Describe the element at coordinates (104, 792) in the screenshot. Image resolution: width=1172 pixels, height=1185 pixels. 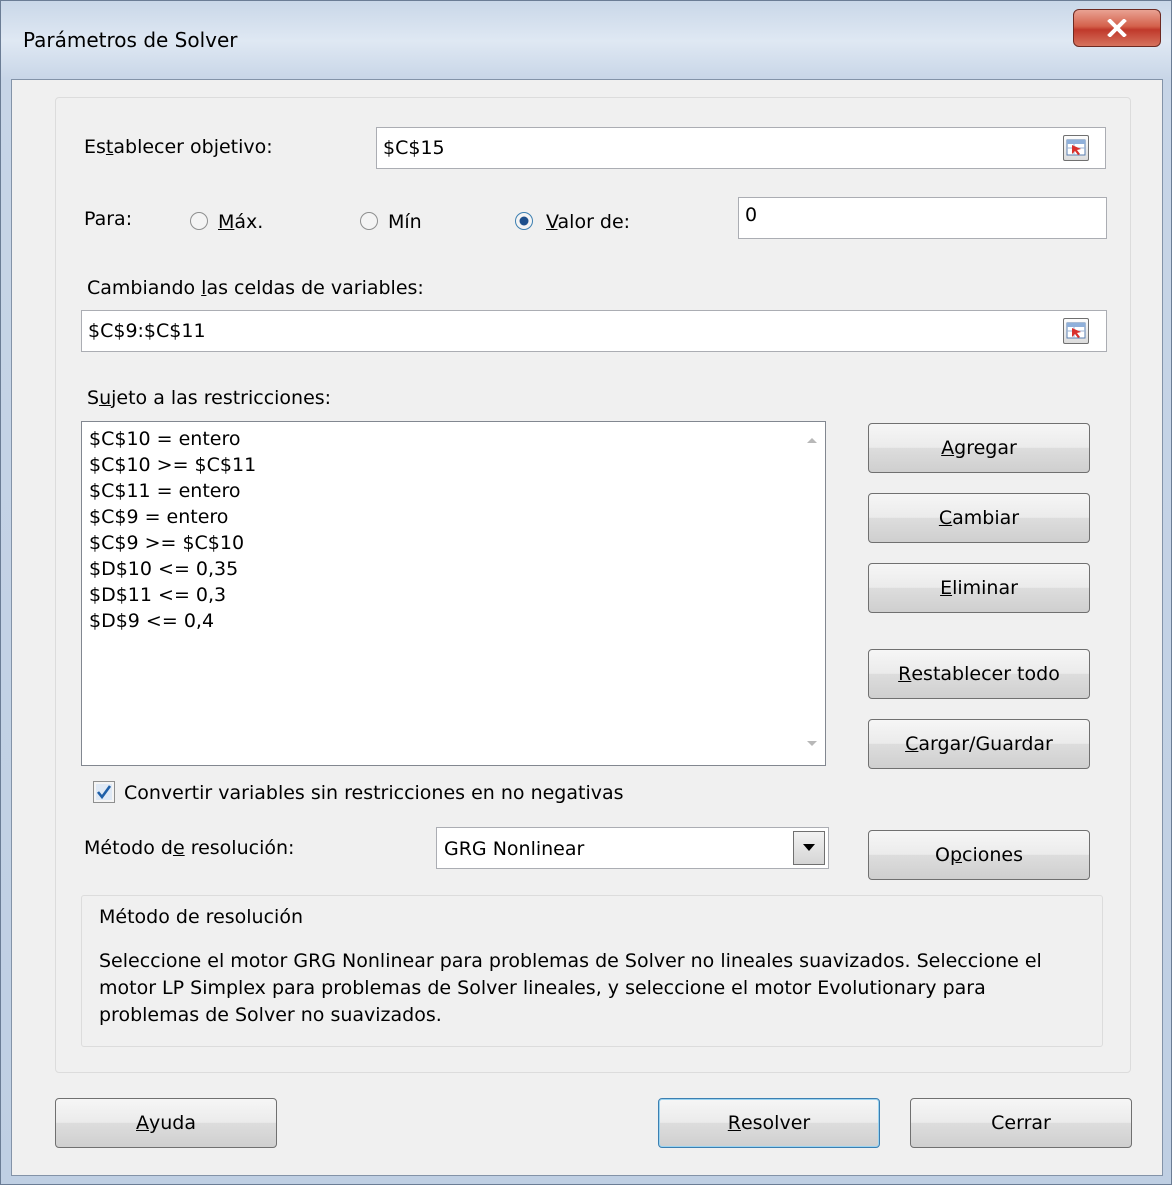
I see `nonnegative-checkbox` at that location.